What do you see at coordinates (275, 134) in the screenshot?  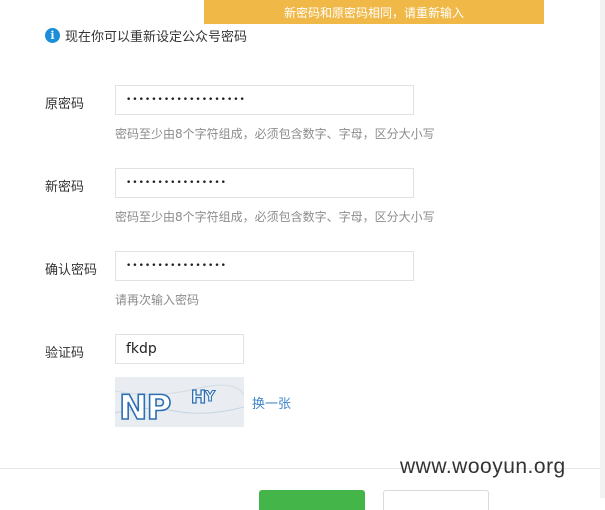 I see `old-password-hint: 密码至少由8个字符组成，必须包含数字、字母，区分大小写` at bounding box center [275, 134].